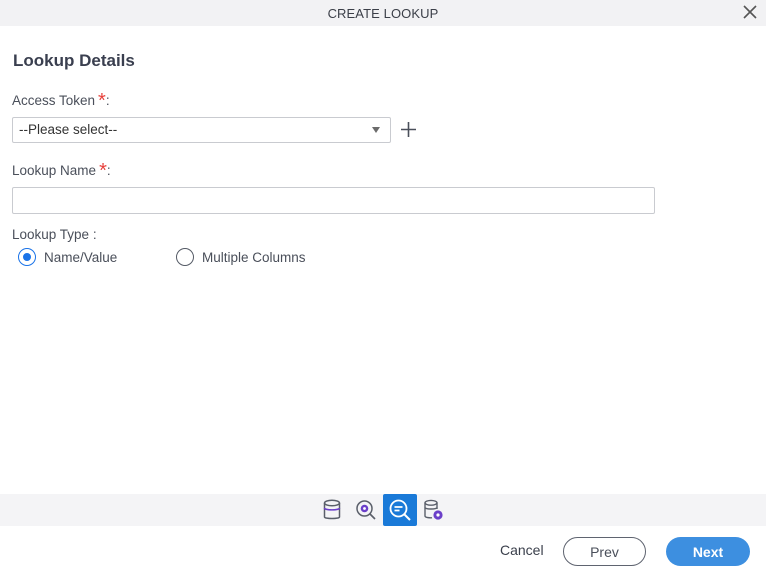 This screenshot has width=766, height=573. I want to click on lookup-type-label: Lookup Type :, so click(54, 234).